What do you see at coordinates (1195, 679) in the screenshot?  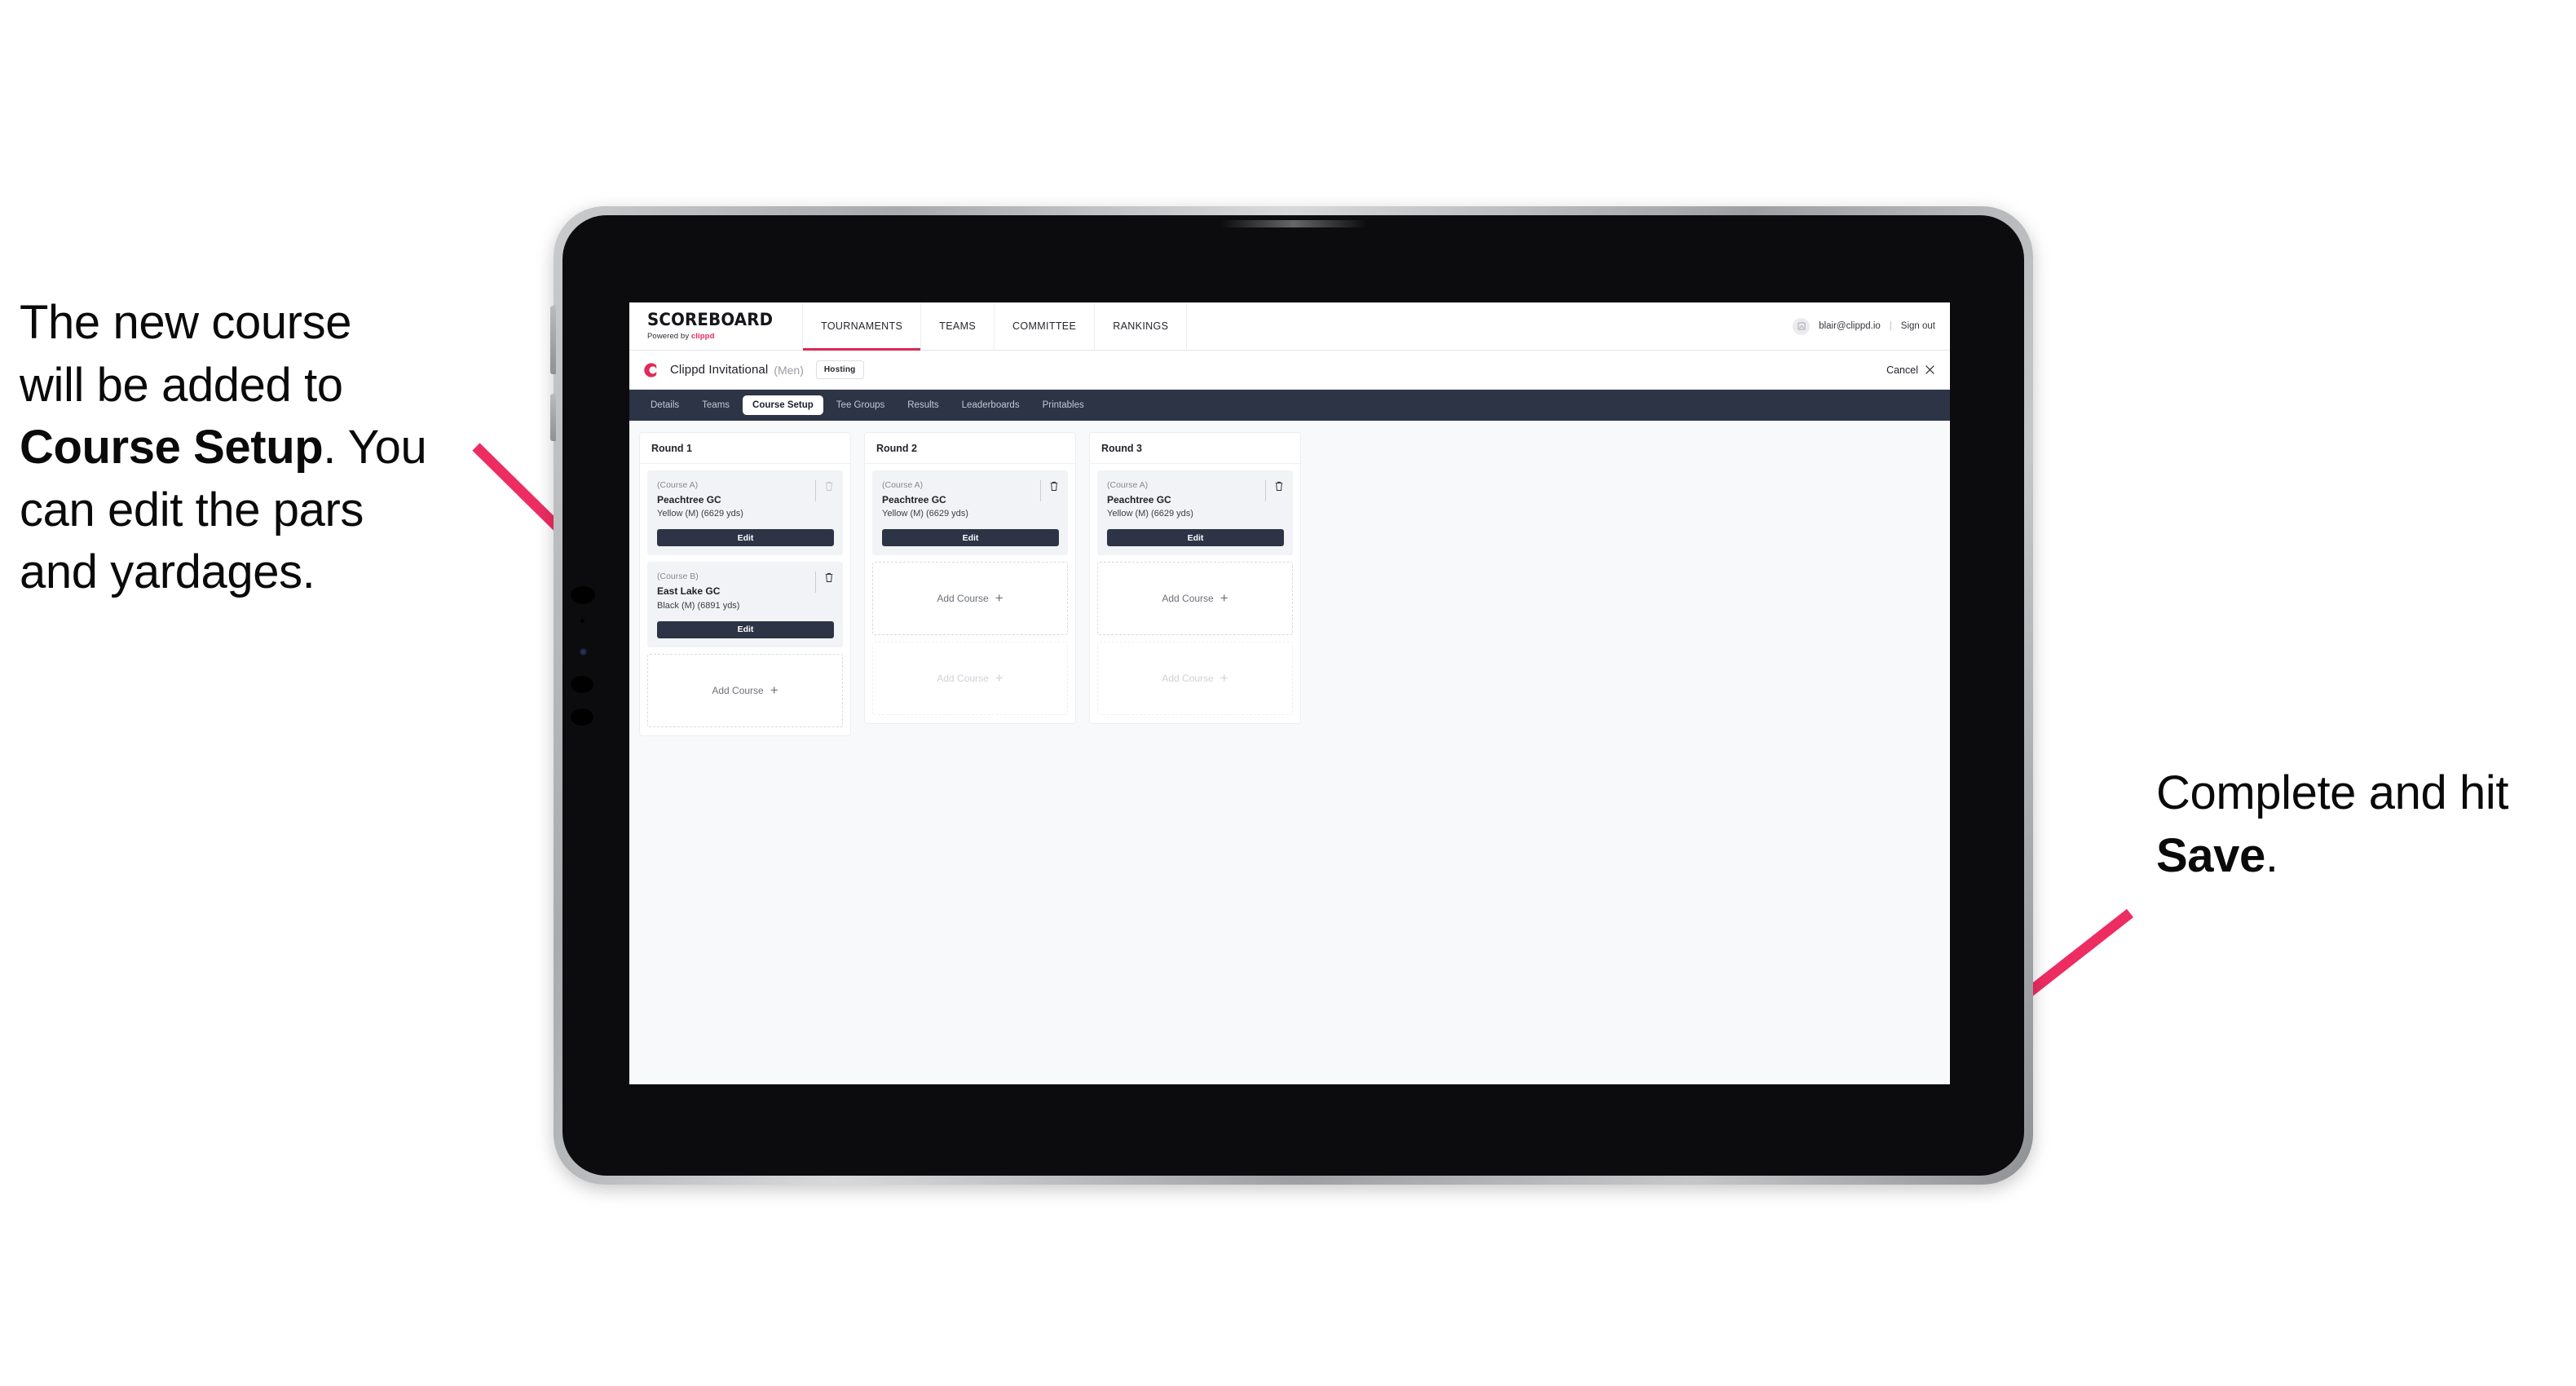 I see `add-course-button-disabled: Add Course +` at bounding box center [1195, 679].